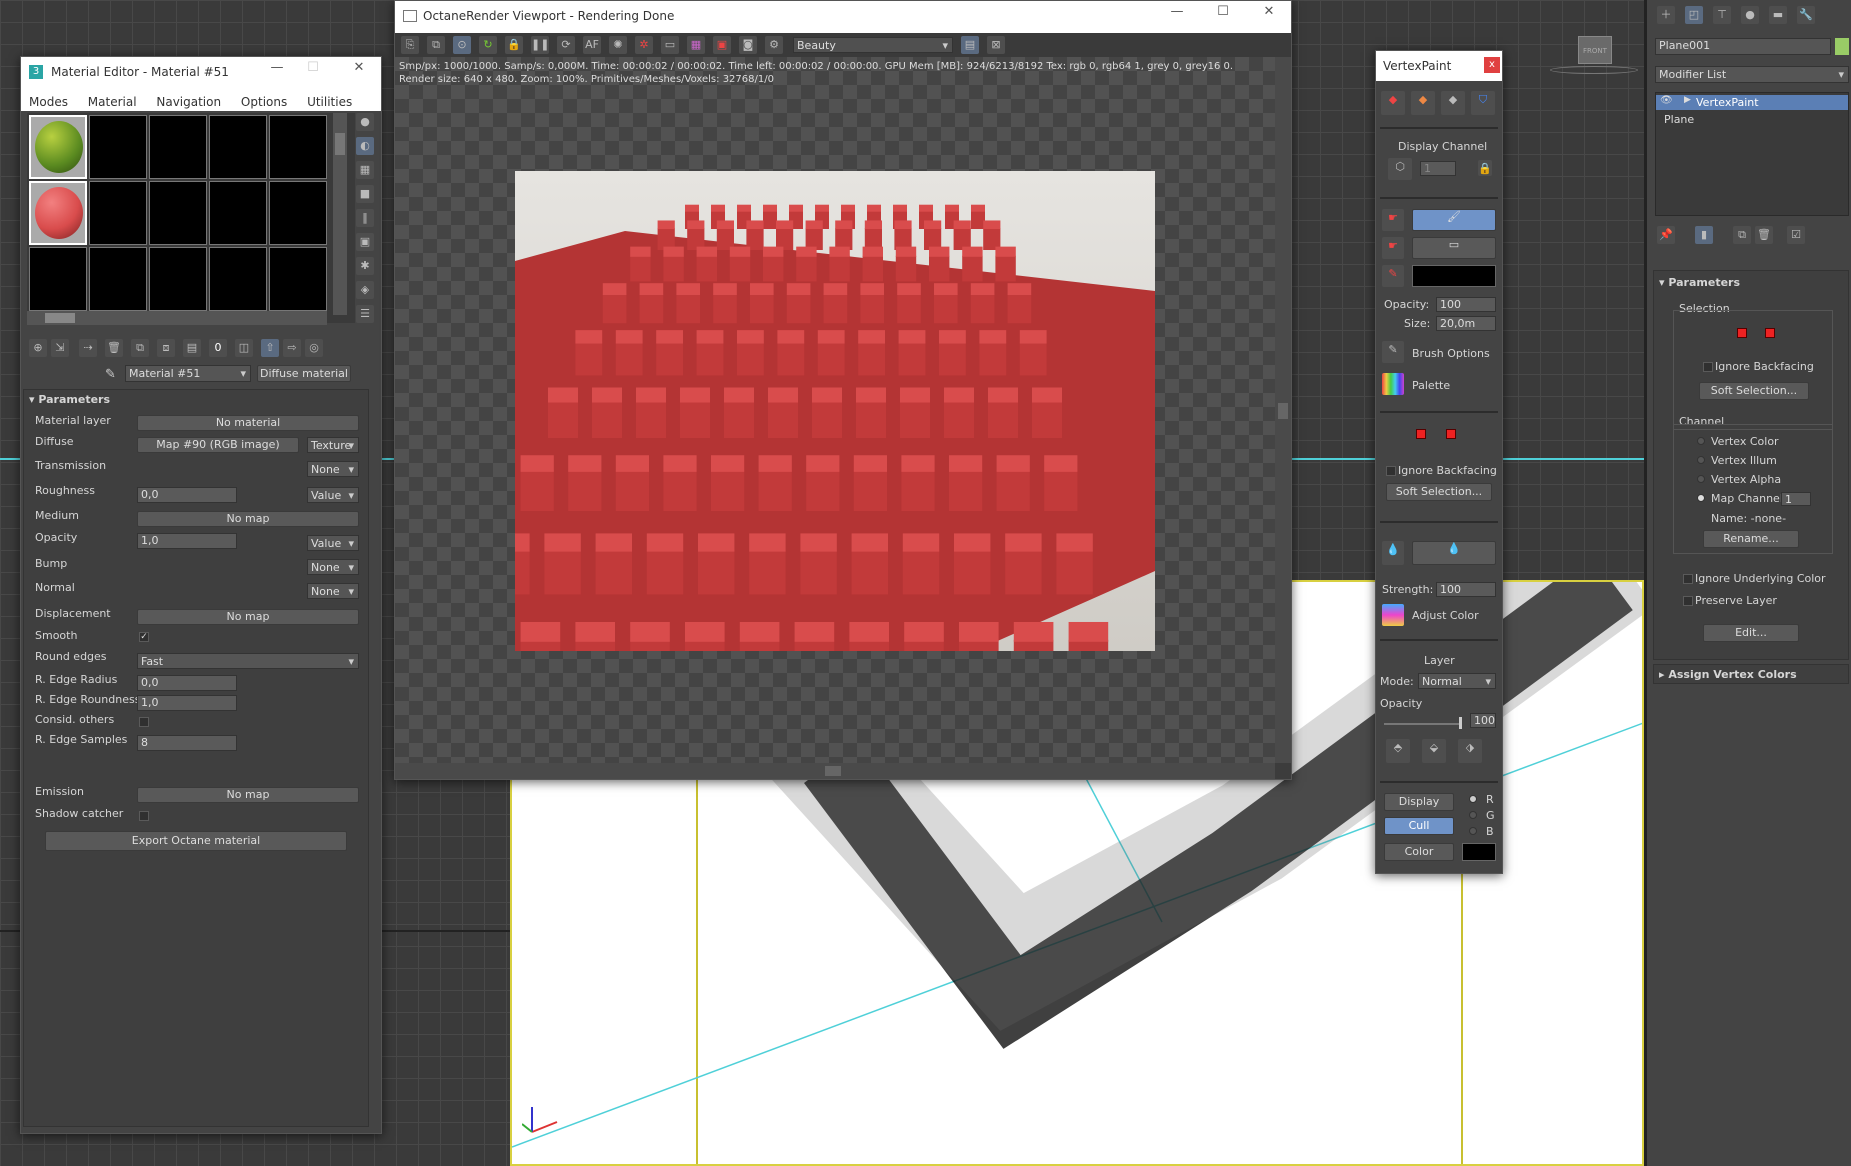 This screenshot has width=1851, height=1166. Describe the element at coordinates (188, 373) in the screenshot. I see `material-name-field: Material #51` at that location.